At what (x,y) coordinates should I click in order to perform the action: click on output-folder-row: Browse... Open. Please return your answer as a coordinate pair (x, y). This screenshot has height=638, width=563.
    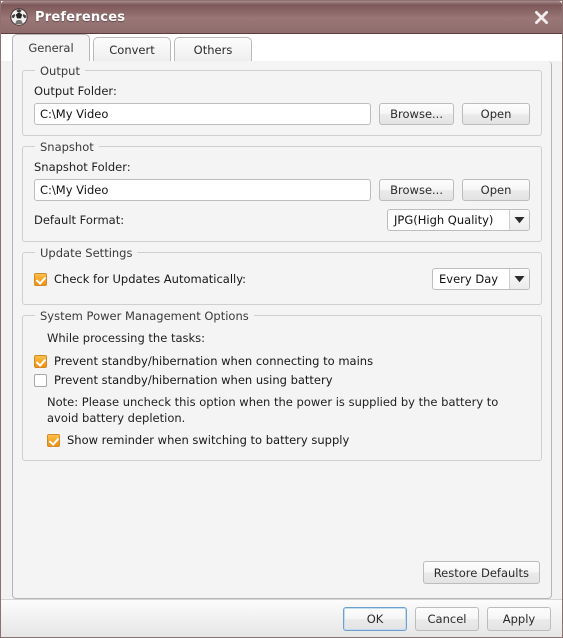
    Looking at the image, I should click on (282, 114).